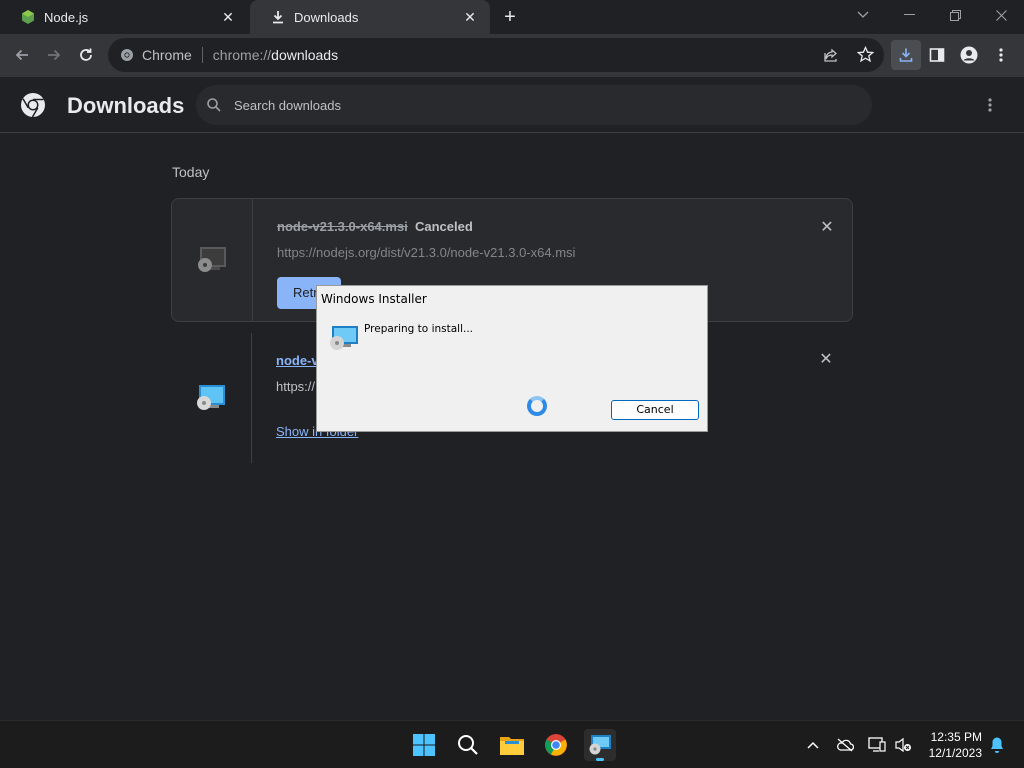  Describe the element at coordinates (955, 753) in the screenshot. I see `clock-date: 12/1/2023` at that location.